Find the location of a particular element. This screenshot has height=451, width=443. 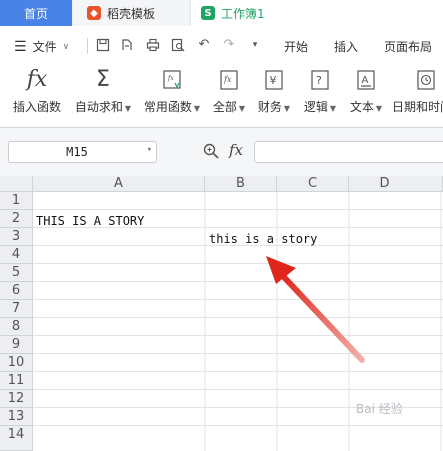

insert-function-button: fx 插入函数 is located at coordinates (37, 93).